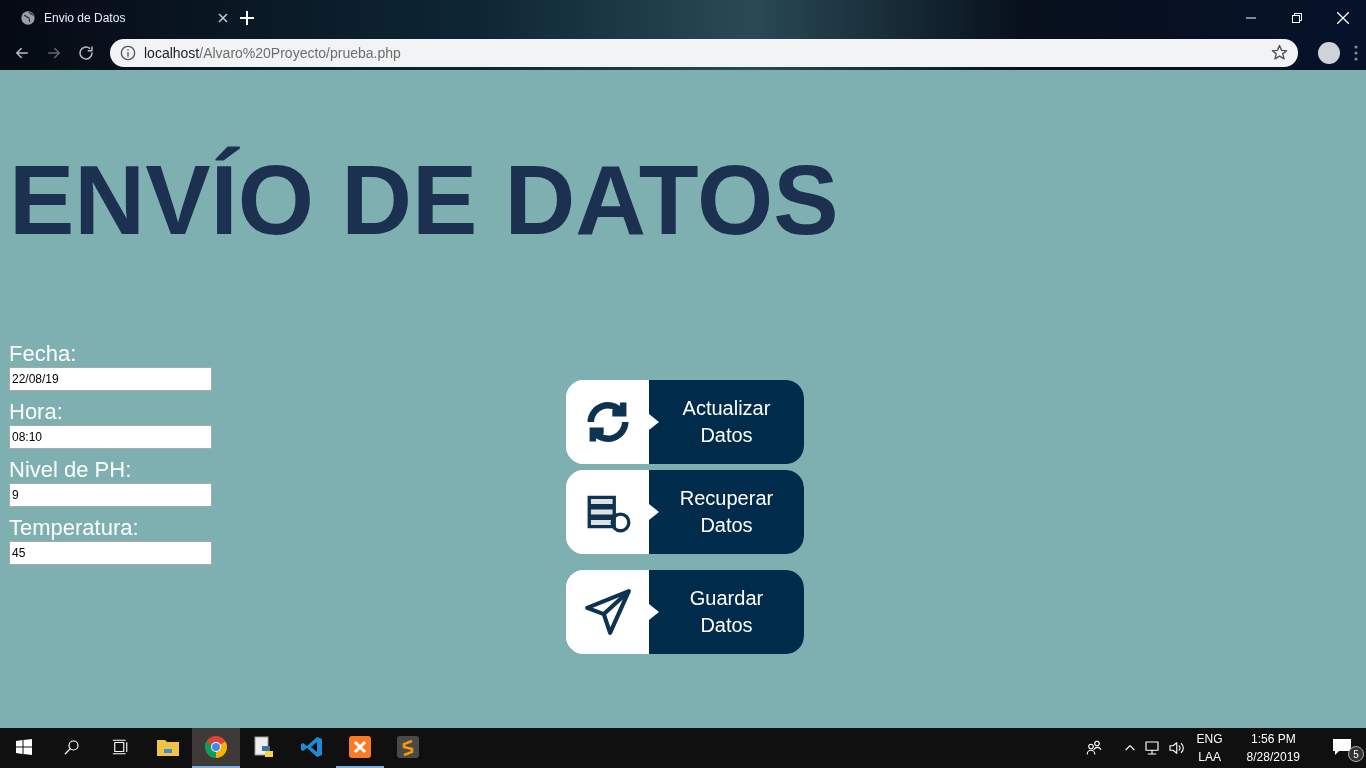 This screenshot has height=768, width=1366. What do you see at coordinates (110, 552) in the screenshot?
I see `input-field: 45` at bounding box center [110, 552].